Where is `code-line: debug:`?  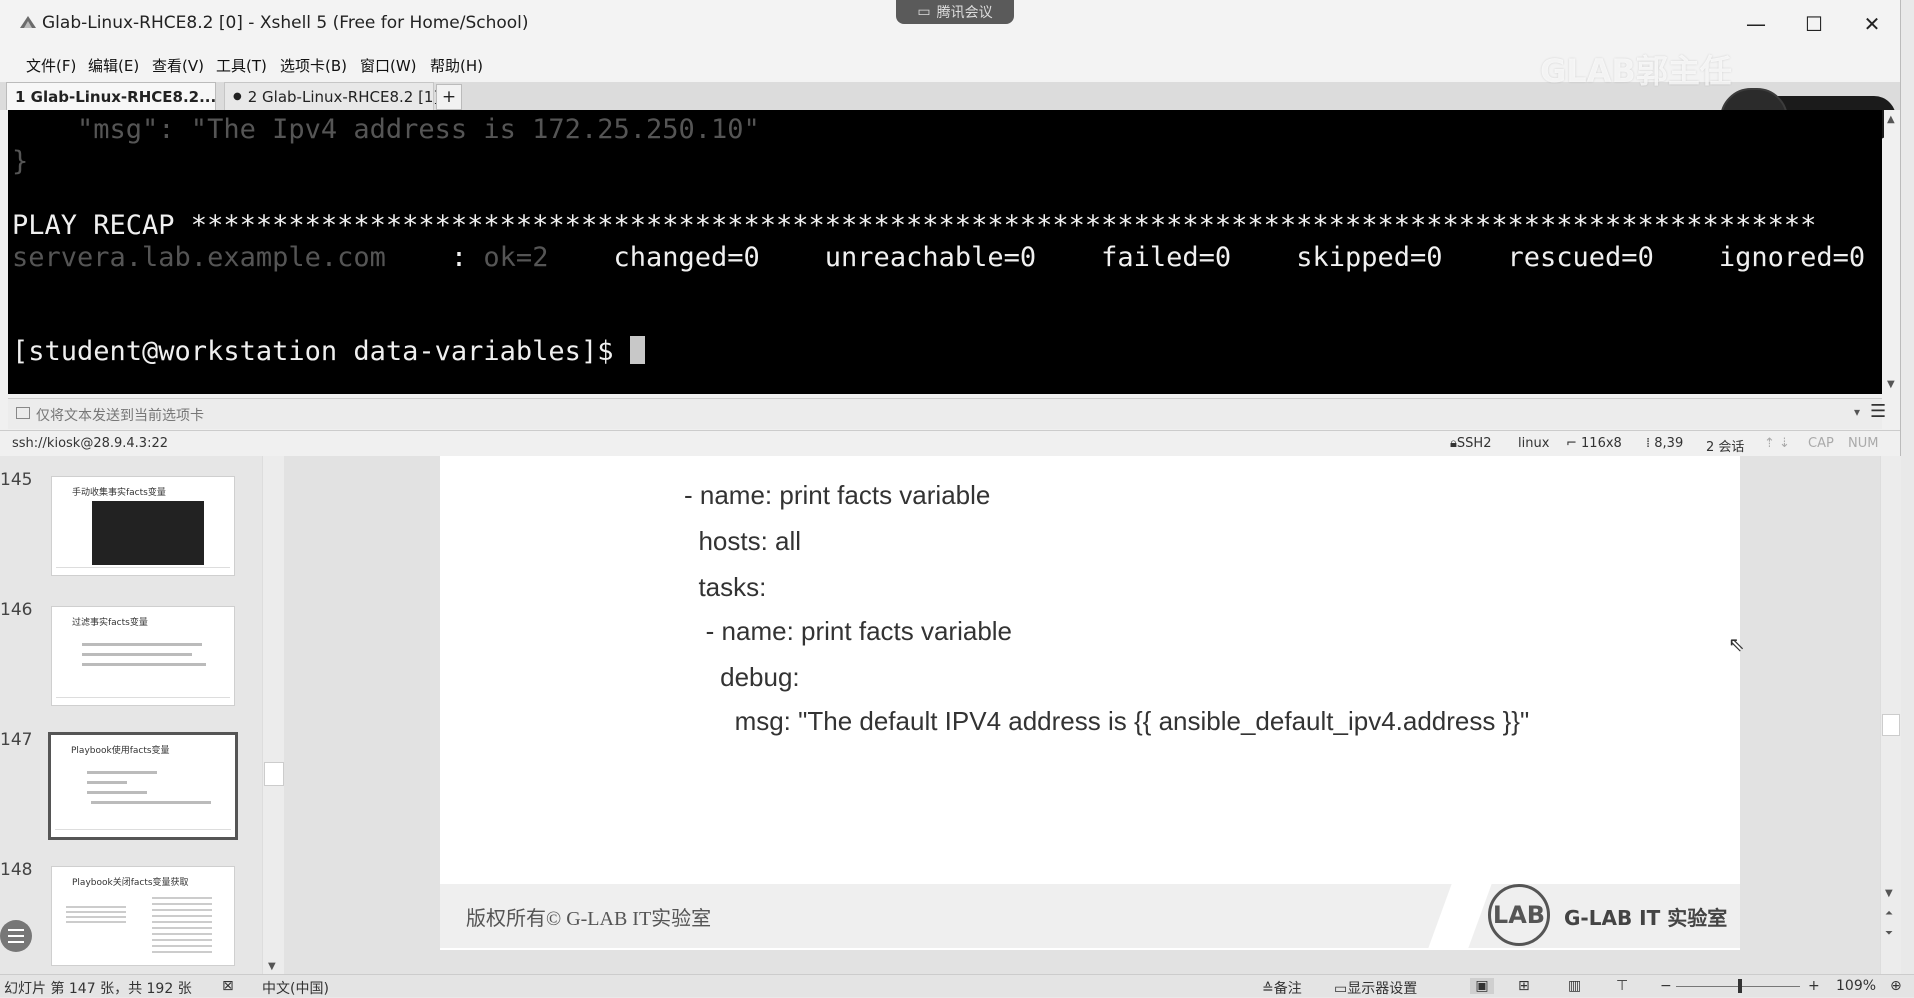
code-line: debug: is located at coordinates (742, 677).